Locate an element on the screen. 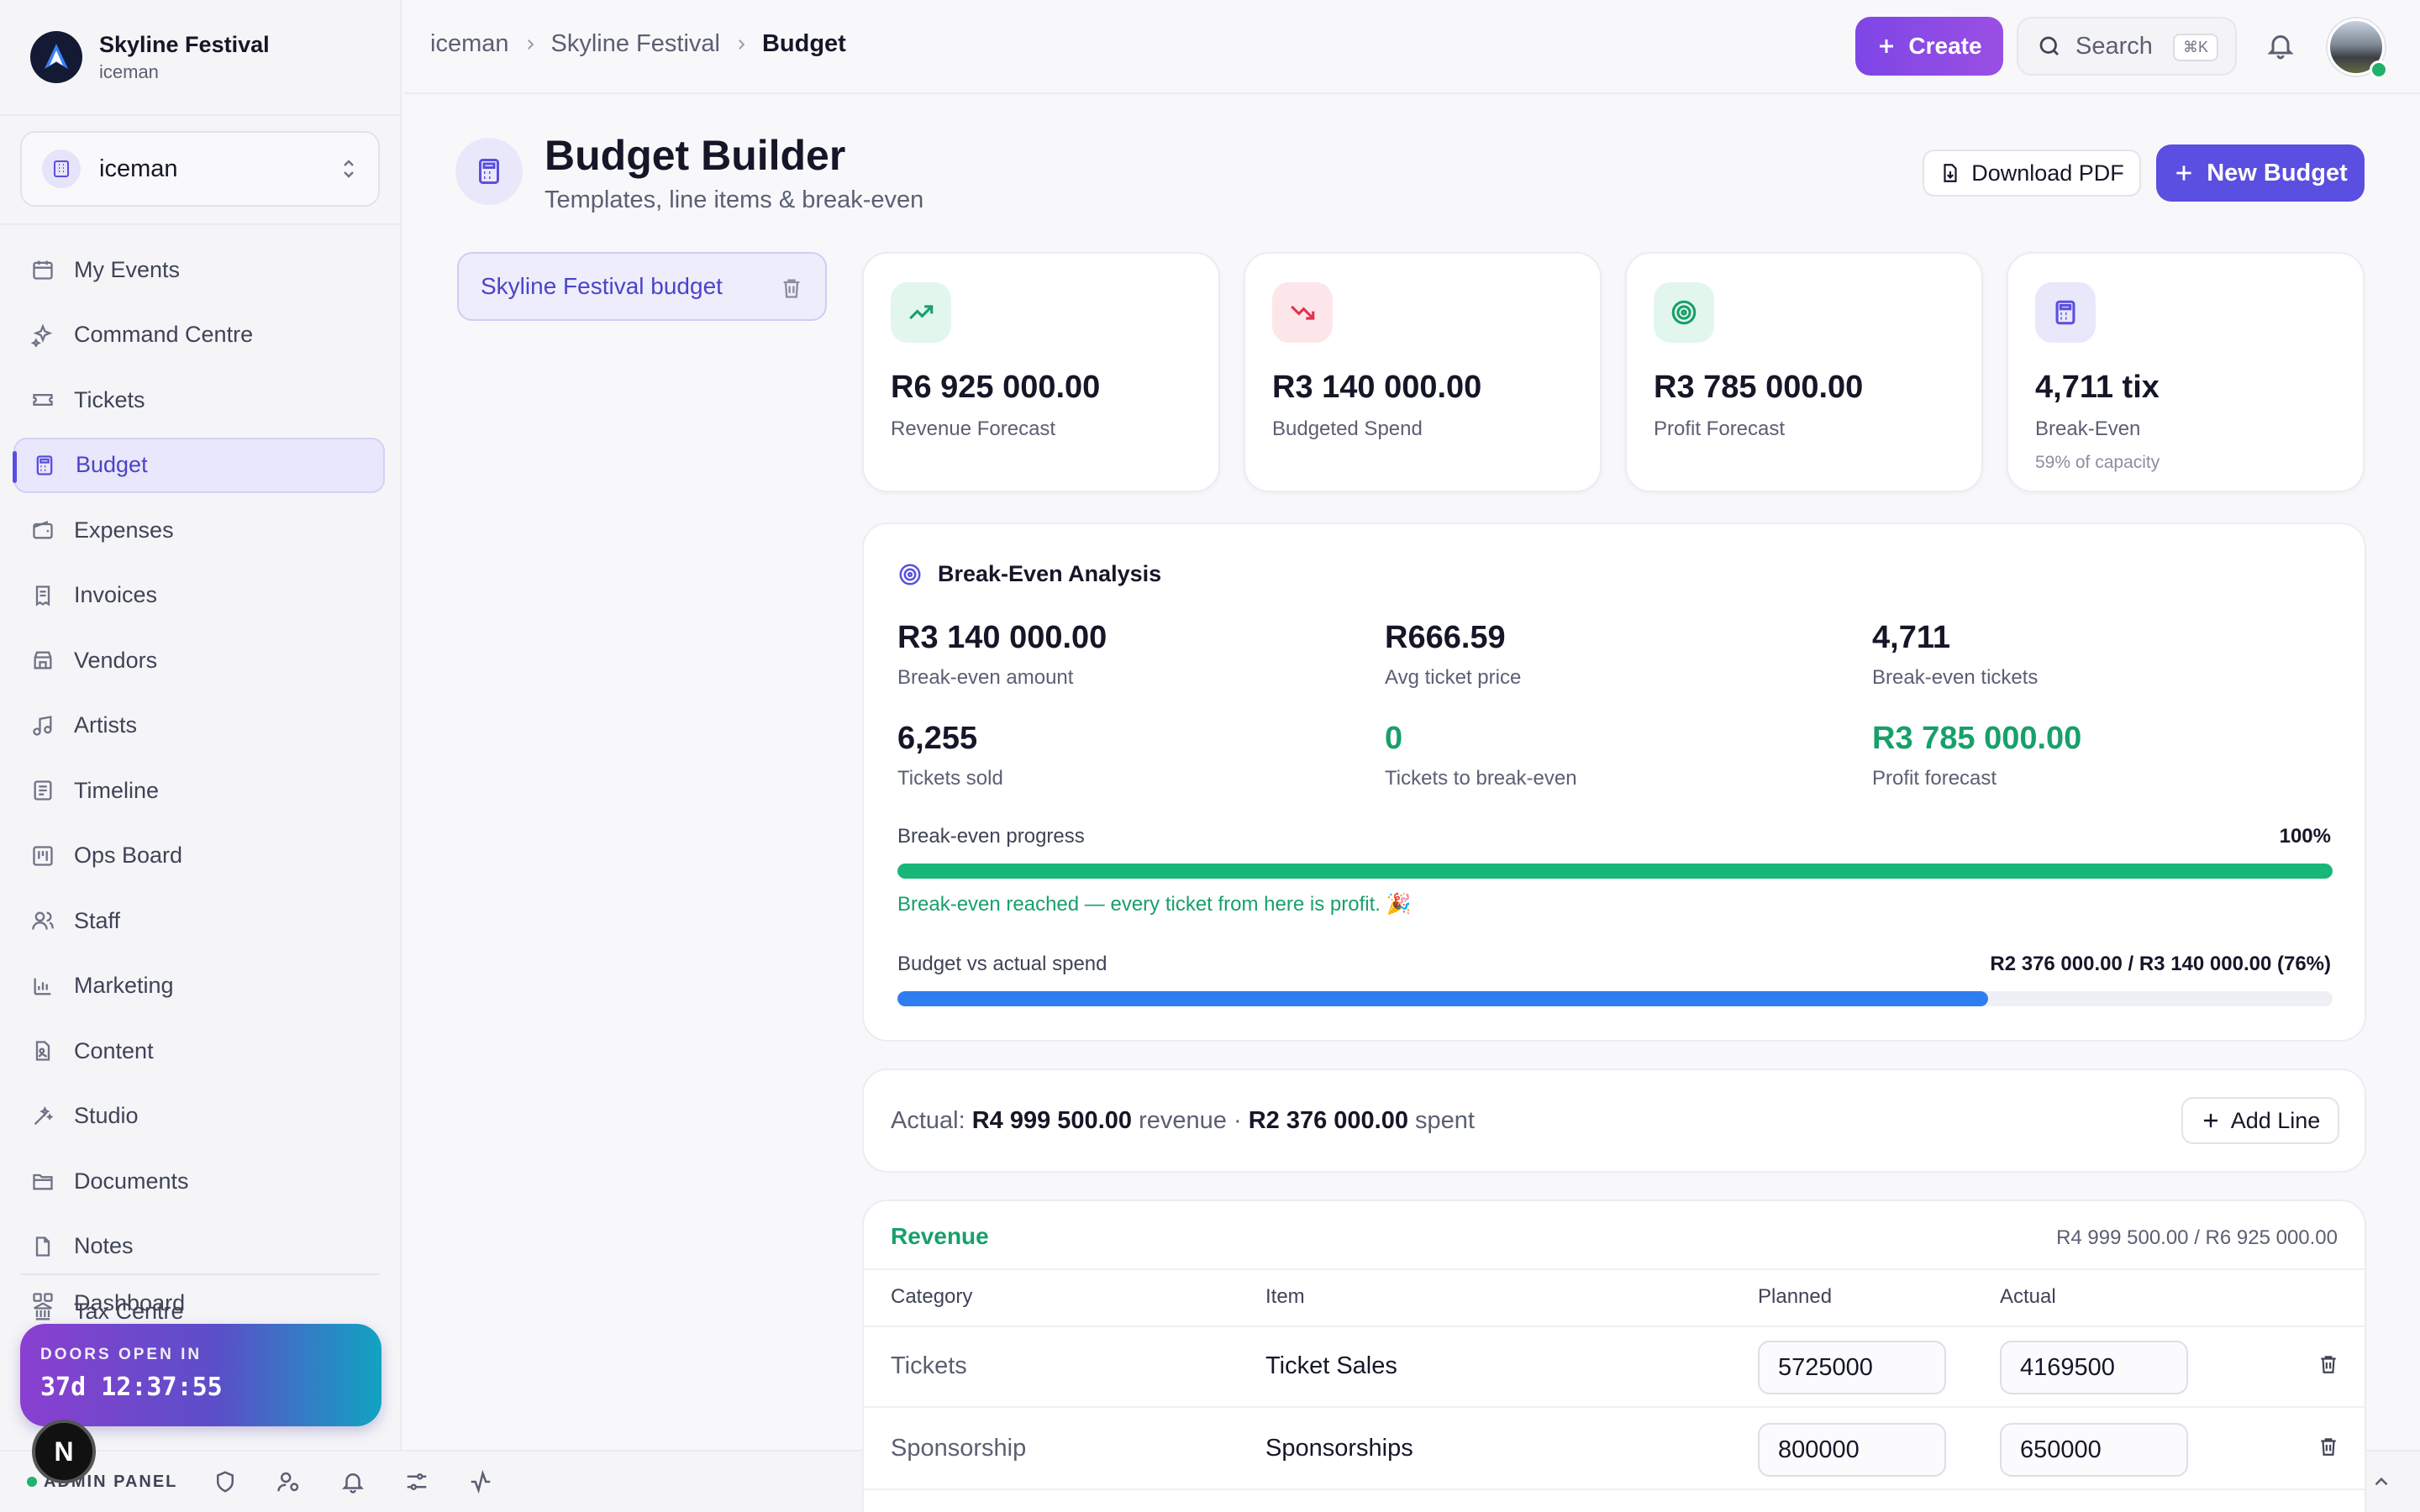 The height and width of the screenshot is (1512, 2420). metric-label: Tickets sold is located at coordinates (950, 778).